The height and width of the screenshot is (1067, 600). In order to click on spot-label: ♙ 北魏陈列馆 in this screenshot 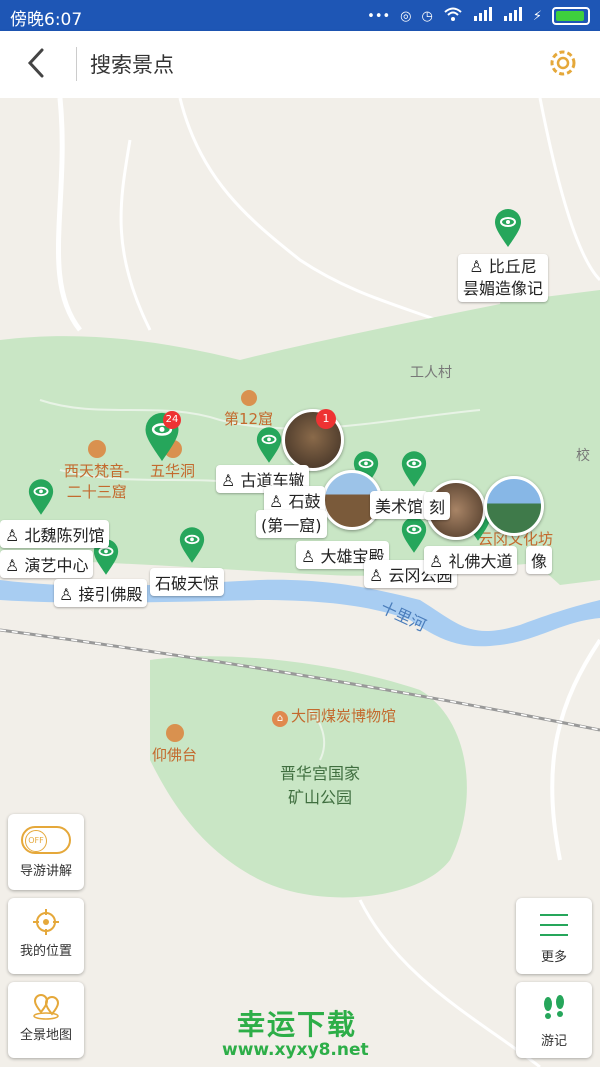, I will do `click(55, 534)`.